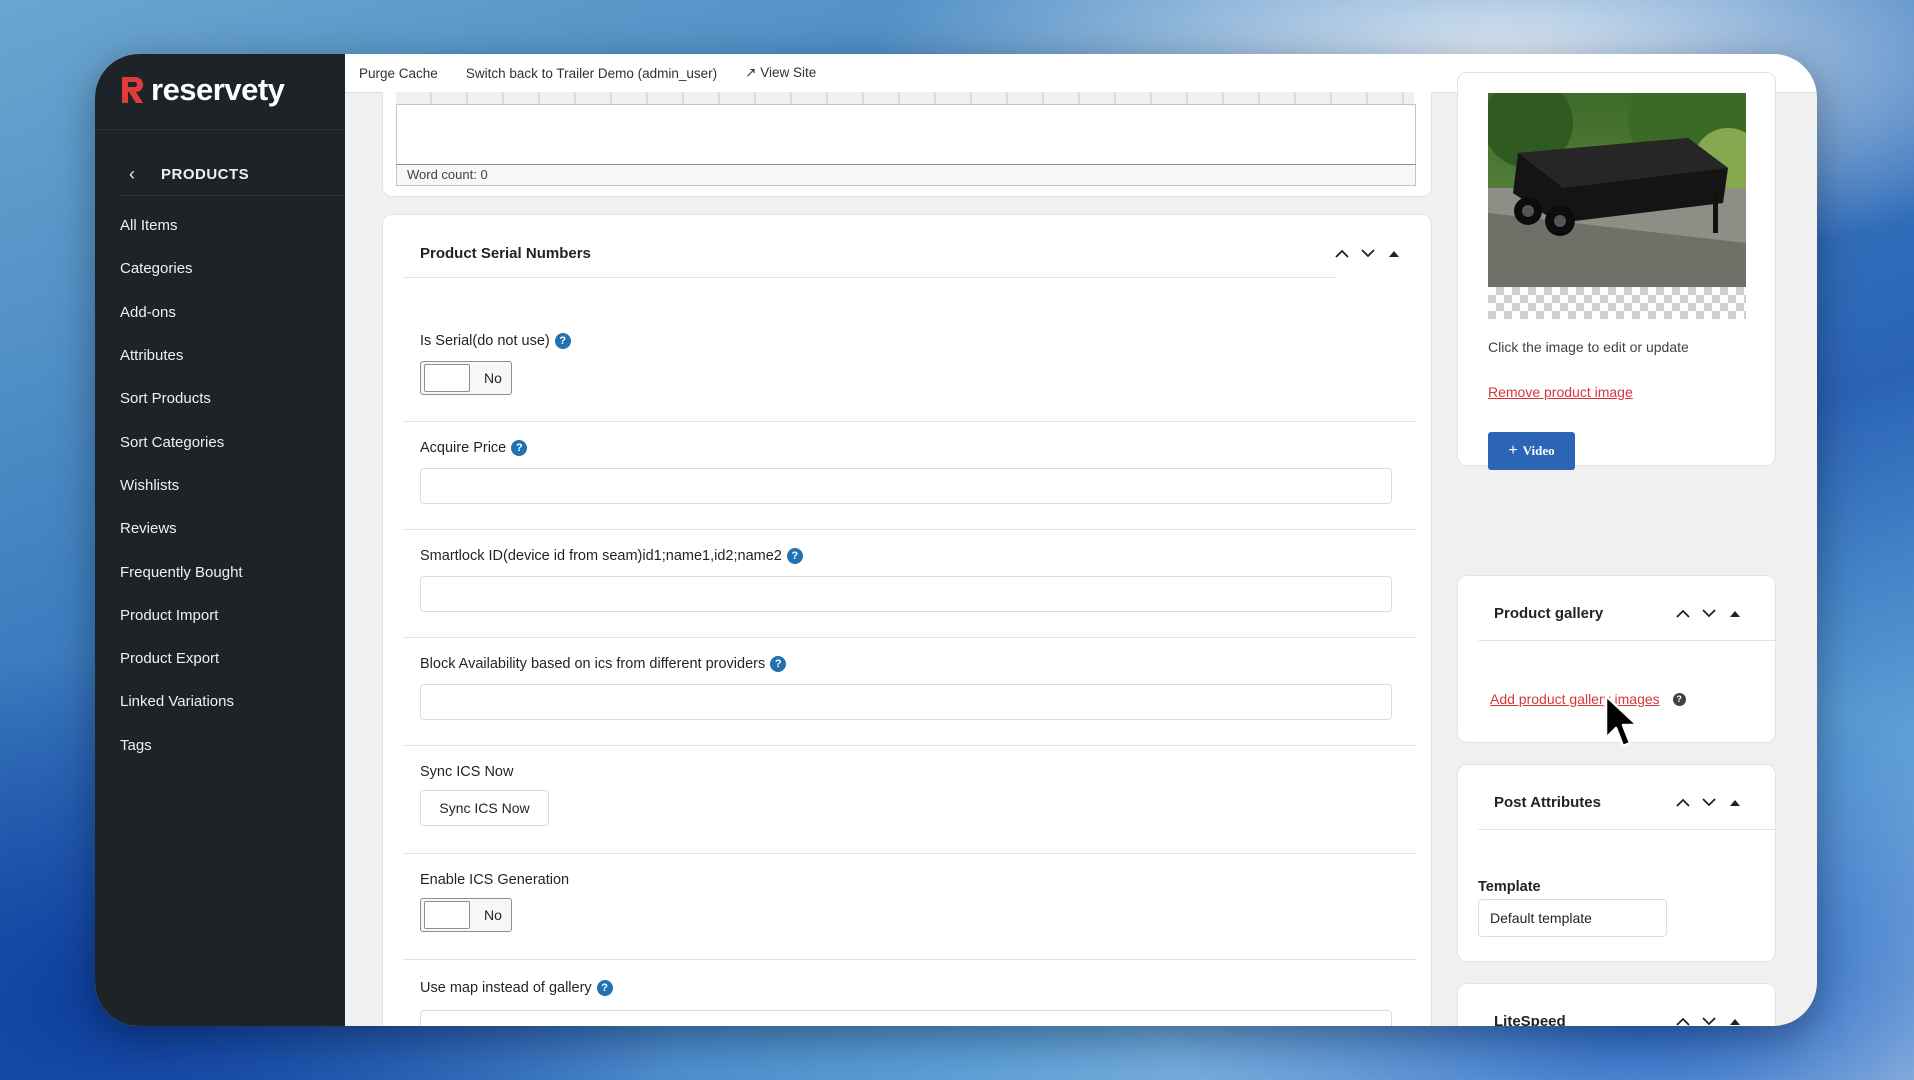  I want to click on description-editor-card: Word count: 0, so click(907, 144).